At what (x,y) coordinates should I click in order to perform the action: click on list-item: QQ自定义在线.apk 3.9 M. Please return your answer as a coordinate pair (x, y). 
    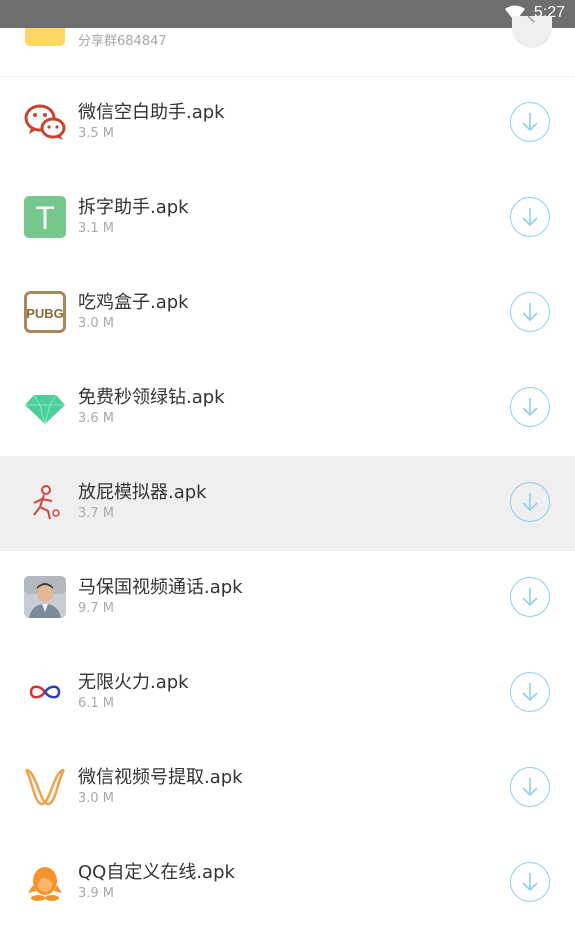
    Looking at the image, I should click on (287, 883).